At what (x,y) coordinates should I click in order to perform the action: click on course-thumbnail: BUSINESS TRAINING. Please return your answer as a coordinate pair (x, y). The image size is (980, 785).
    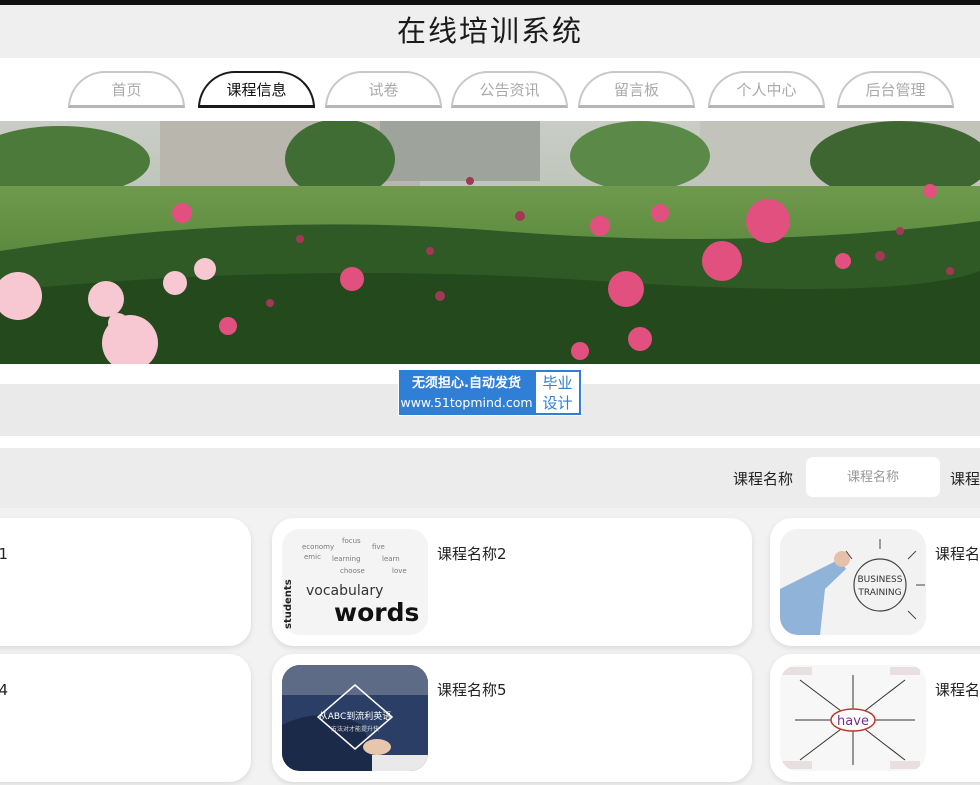
    Looking at the image, I should click on (853, 582).